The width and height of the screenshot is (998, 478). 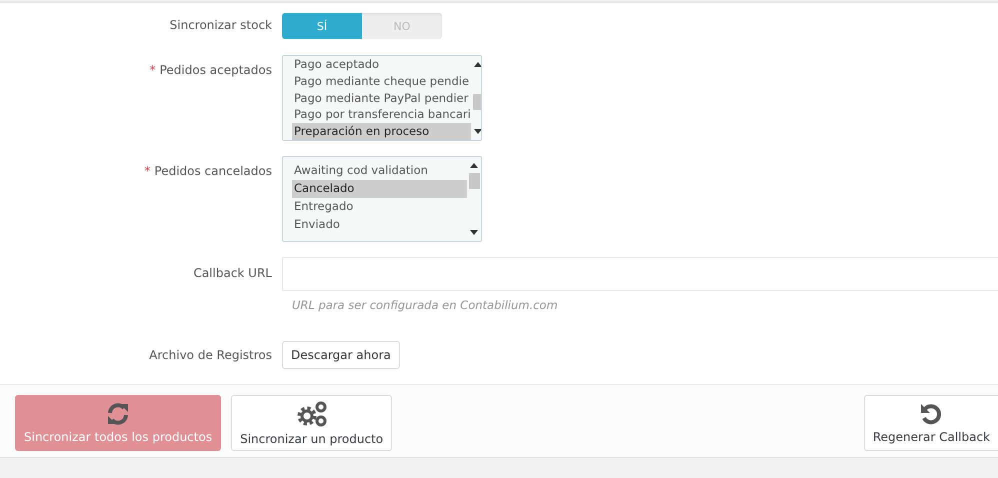 I want to click on list-option: Entregado, so click(x=379, y=207).